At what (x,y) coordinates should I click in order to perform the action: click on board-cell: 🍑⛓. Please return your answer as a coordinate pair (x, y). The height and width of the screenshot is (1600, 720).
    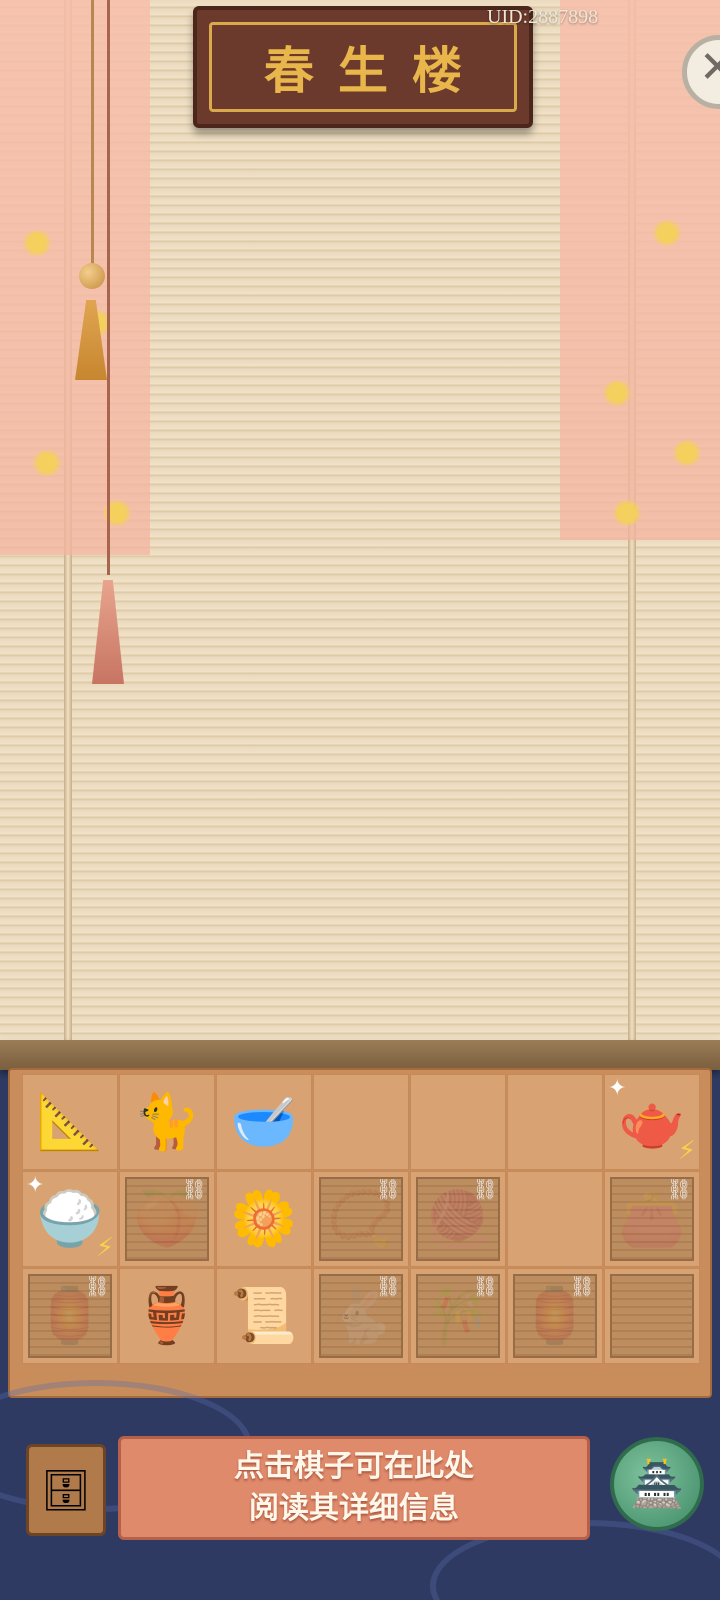
    Looking at the image, I should click on (167, 1219).